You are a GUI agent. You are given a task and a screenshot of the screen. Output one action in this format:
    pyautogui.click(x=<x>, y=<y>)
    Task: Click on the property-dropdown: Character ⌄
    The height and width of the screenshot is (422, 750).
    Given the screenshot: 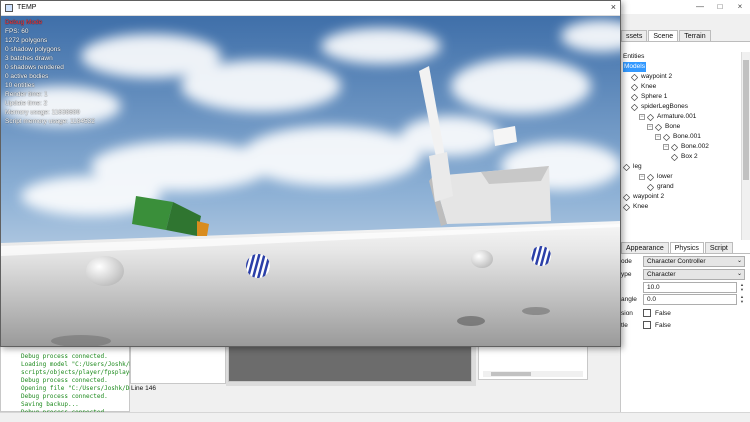 What is the action you would take?
    pyautogui.click(x=694, y=274)
    